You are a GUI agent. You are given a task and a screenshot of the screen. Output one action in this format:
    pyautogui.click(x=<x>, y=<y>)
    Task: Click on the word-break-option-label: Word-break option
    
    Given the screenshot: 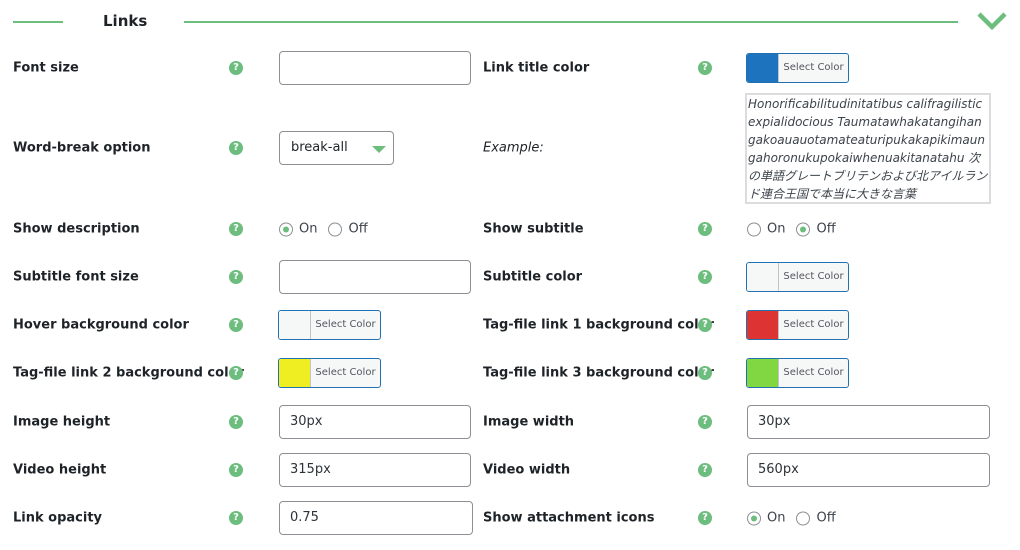 What is the action you would take?
    pyautogui.click(x=82, y=148)
    